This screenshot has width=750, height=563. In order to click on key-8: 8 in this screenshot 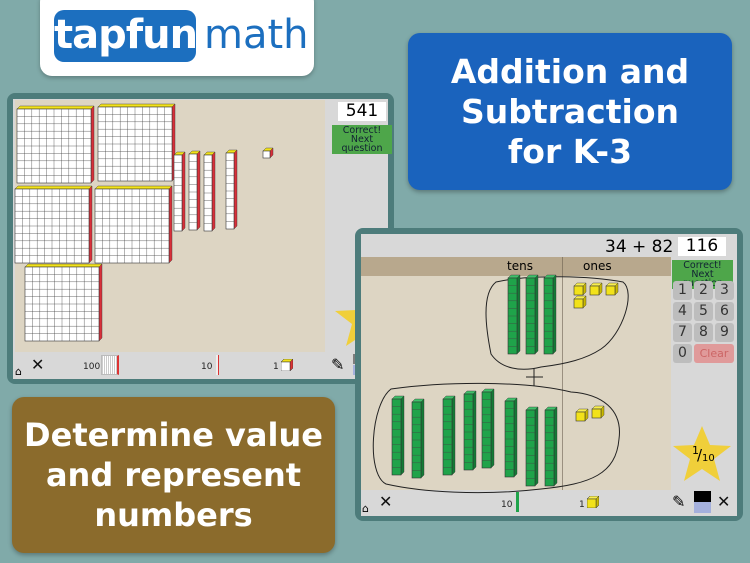, I will do `click(703, 332)`.